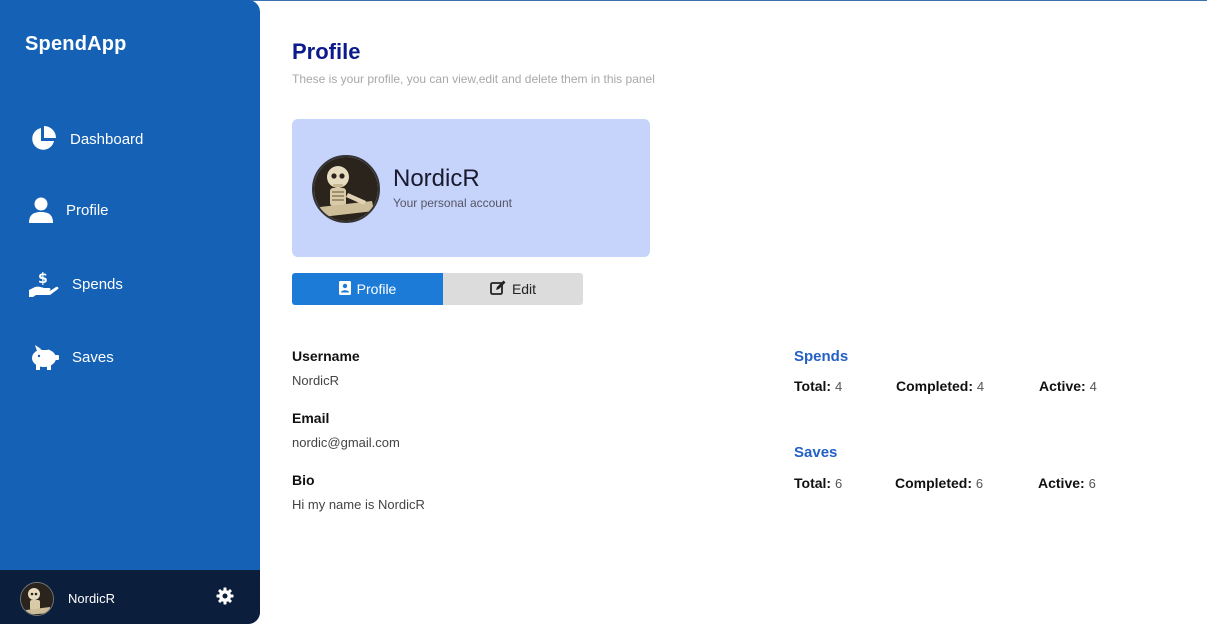 The image size is (1207, 624). I want to click on username-label: Username, so click(326, 356).